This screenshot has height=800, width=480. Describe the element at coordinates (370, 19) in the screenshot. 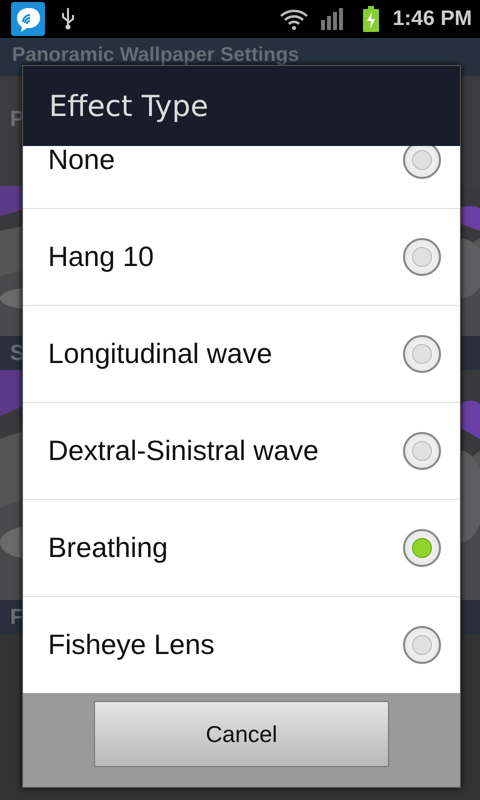

I see `battery-charging-icon` at that location.